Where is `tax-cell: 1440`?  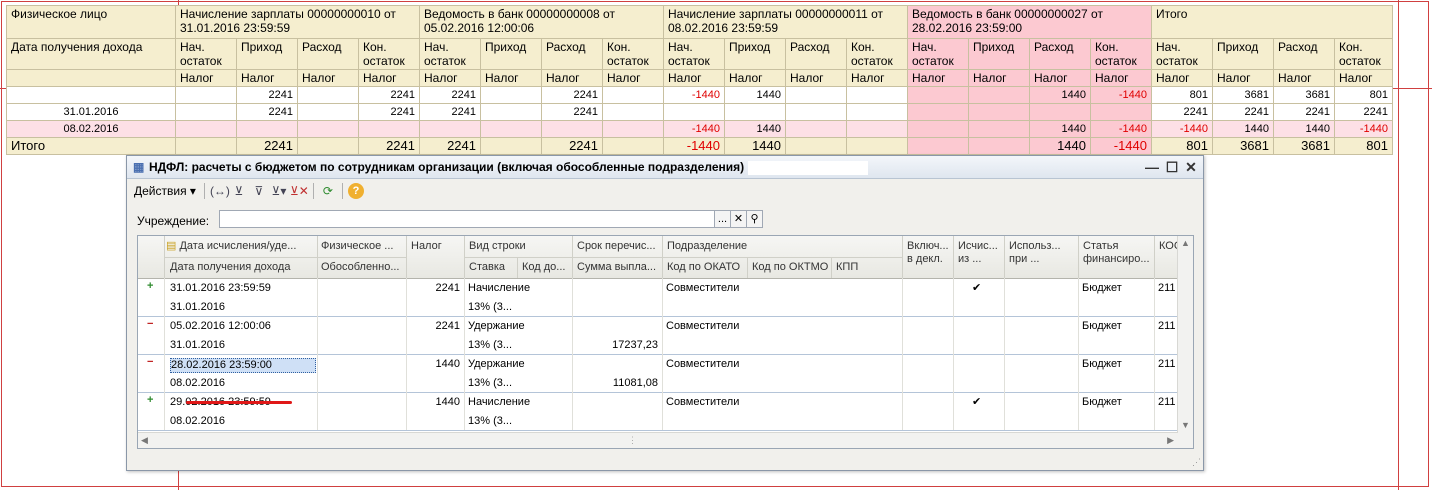 tax-cell: 1440 is located at coordinates (447, 402).